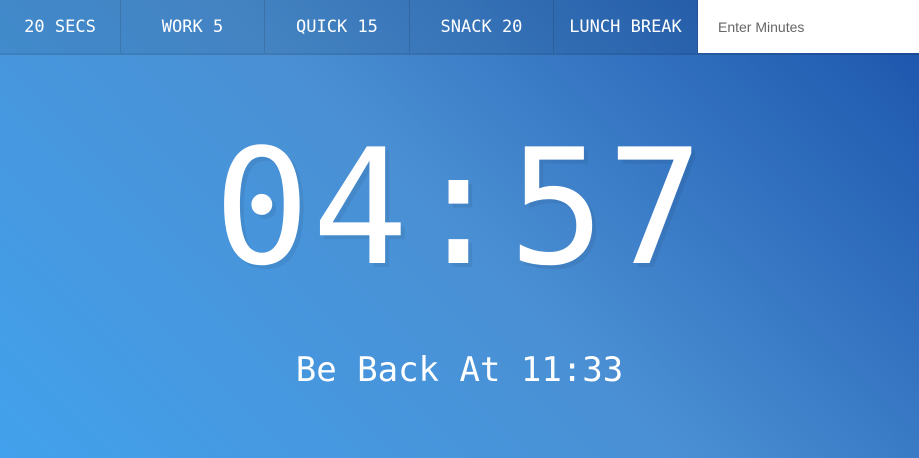 The height and width of the screenshot is (458, 919). I want to click on timer-work-5-button: WORK 5, so click(192, 26).